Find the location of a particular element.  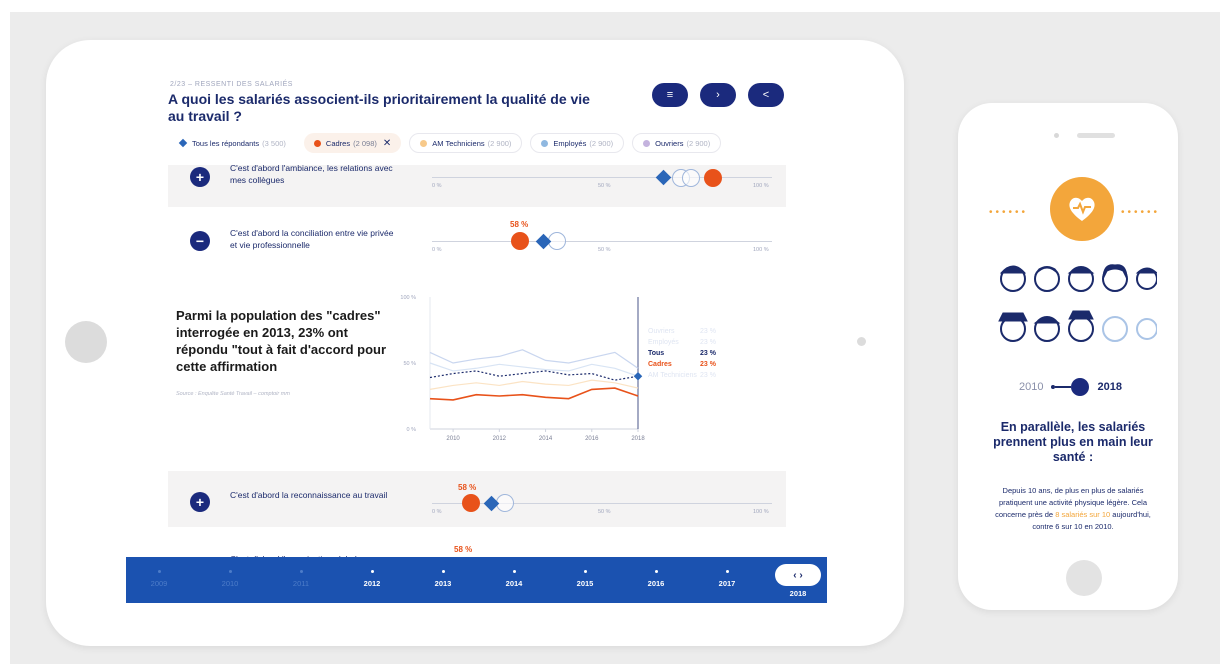

tablet-home-button is located at coordinates (86, 342).